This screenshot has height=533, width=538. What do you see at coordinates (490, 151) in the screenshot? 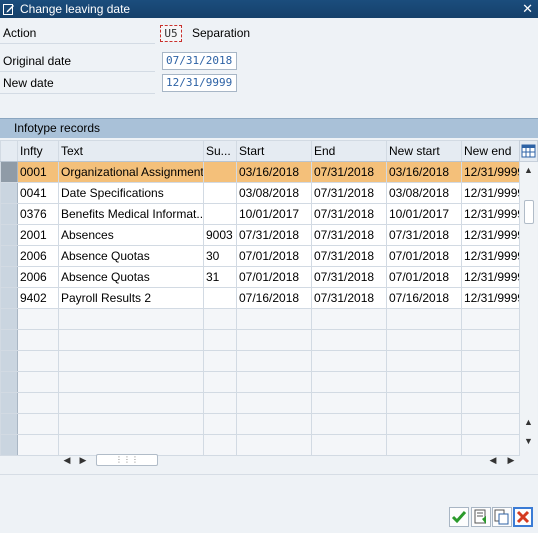
I see `column-header: New end` at bounding box center [490, 151].